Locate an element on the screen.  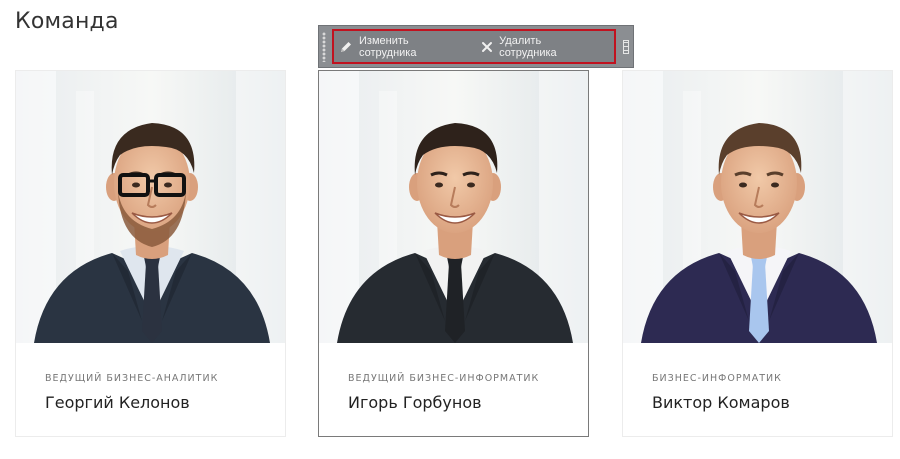
toolbar-actions: Изменить сотрудника Удалить сотрудника is located at coordinates (474, 46).